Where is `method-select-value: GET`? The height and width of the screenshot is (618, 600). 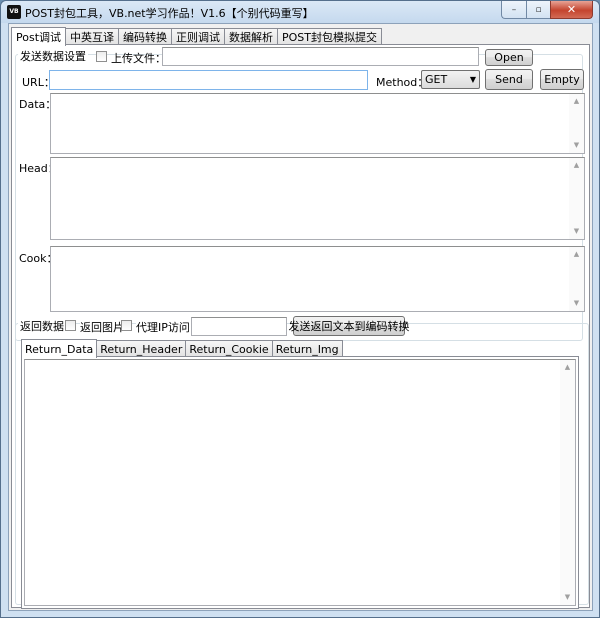 method-select-value: GET is located at coordinates (436, 79).